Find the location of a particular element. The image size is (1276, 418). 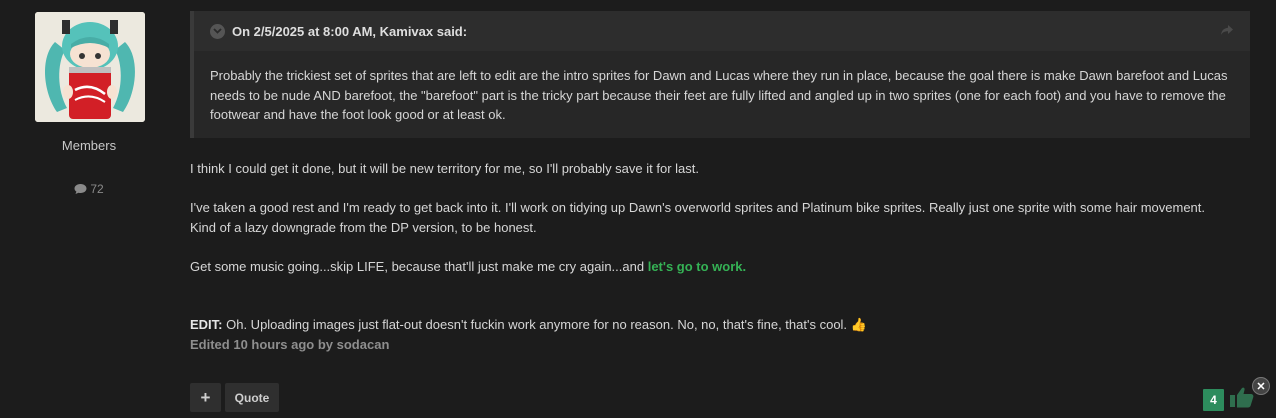

avatar-image is located at coordinates (90, 67).